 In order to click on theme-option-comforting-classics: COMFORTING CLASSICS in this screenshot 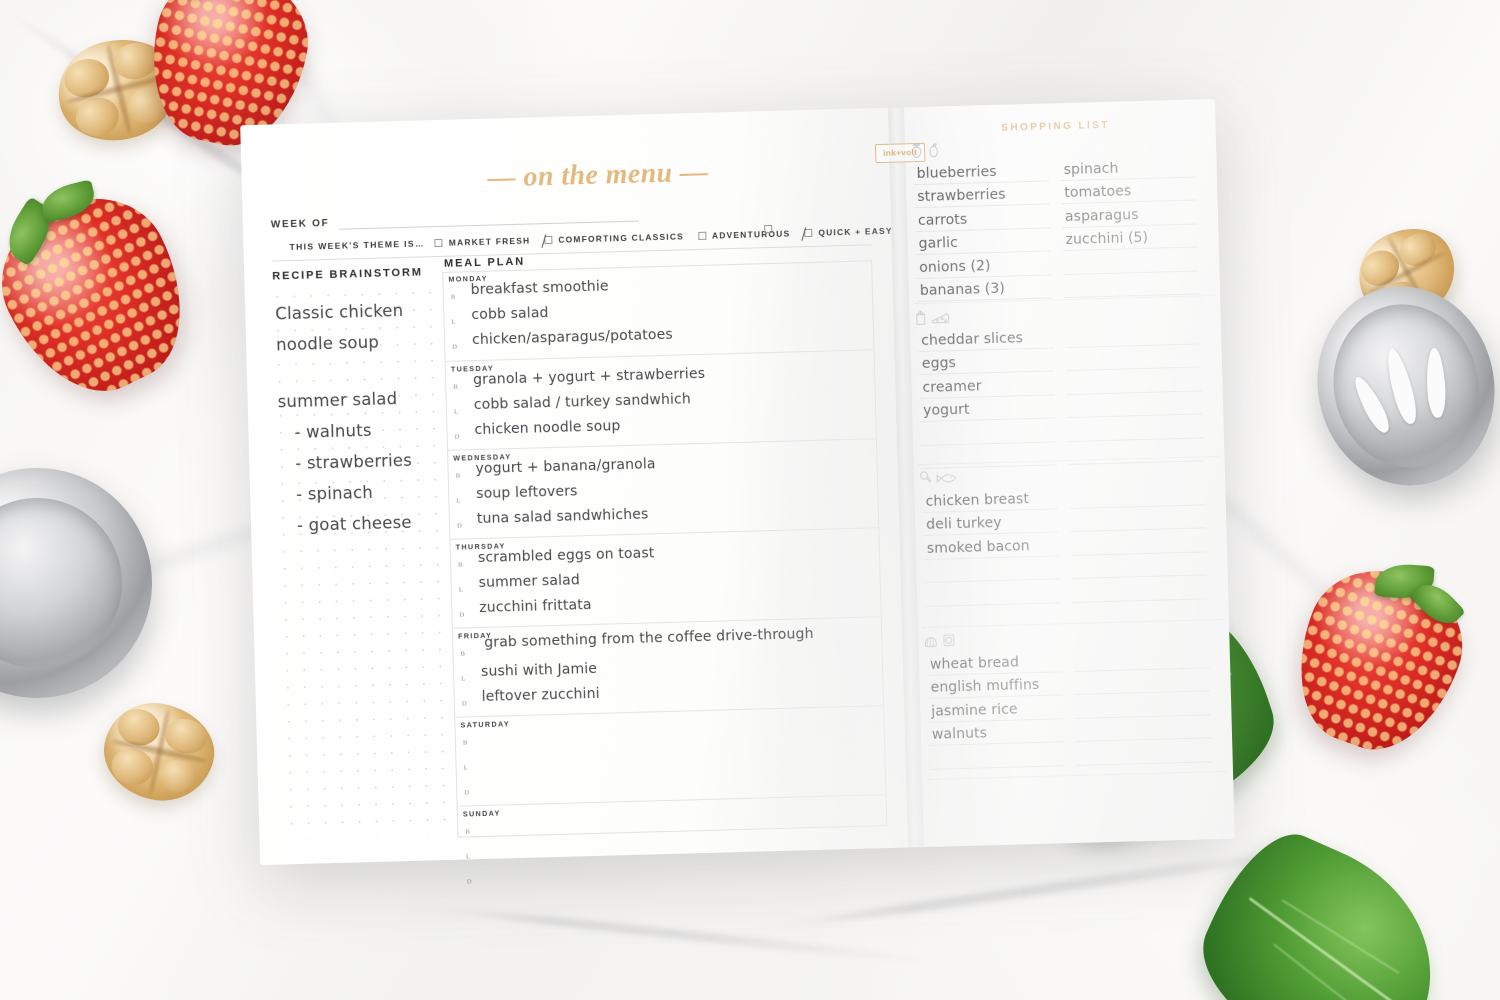, I will do `click(614, 238)`.